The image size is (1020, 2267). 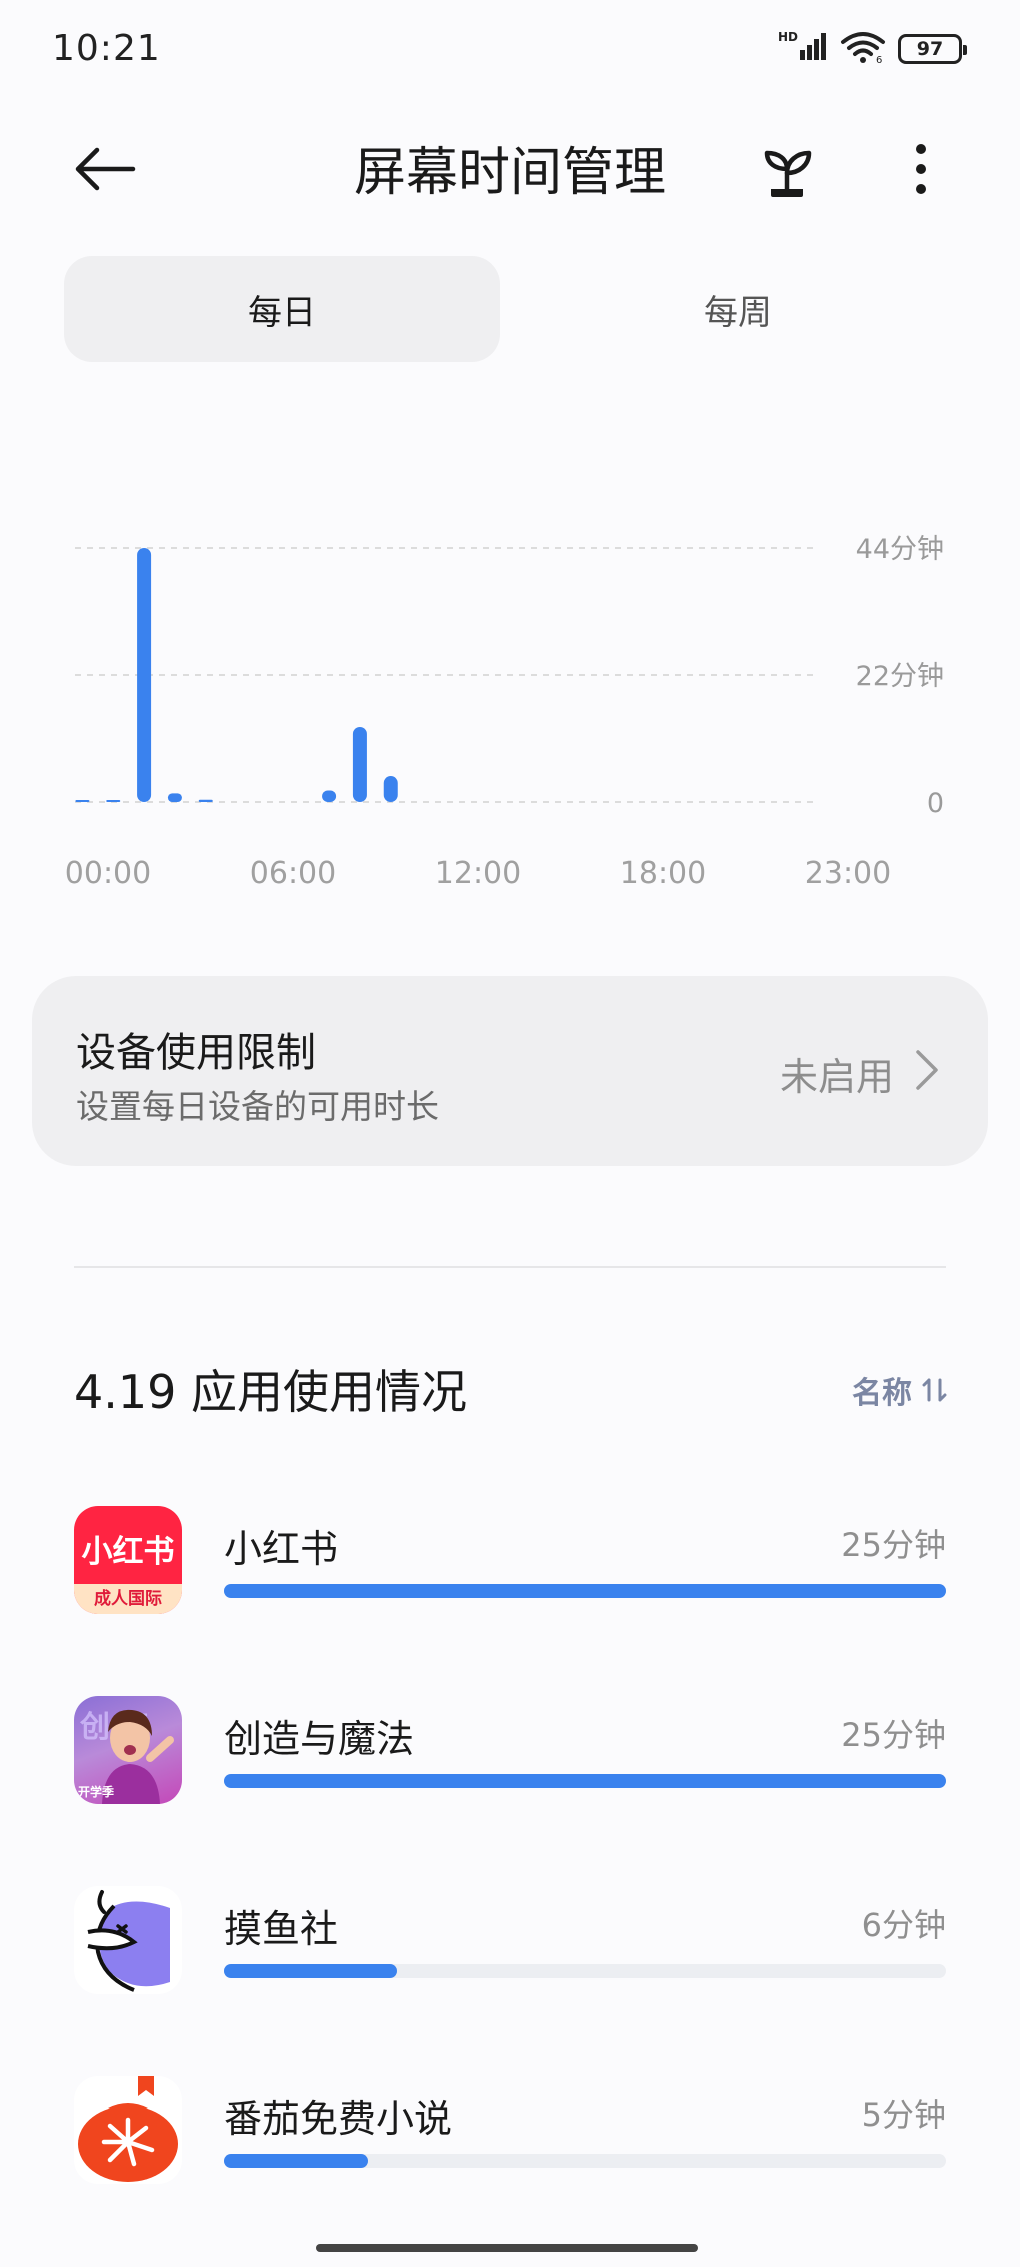 I want to click on app-time: 6分钟, so click(x=903, y=1925).